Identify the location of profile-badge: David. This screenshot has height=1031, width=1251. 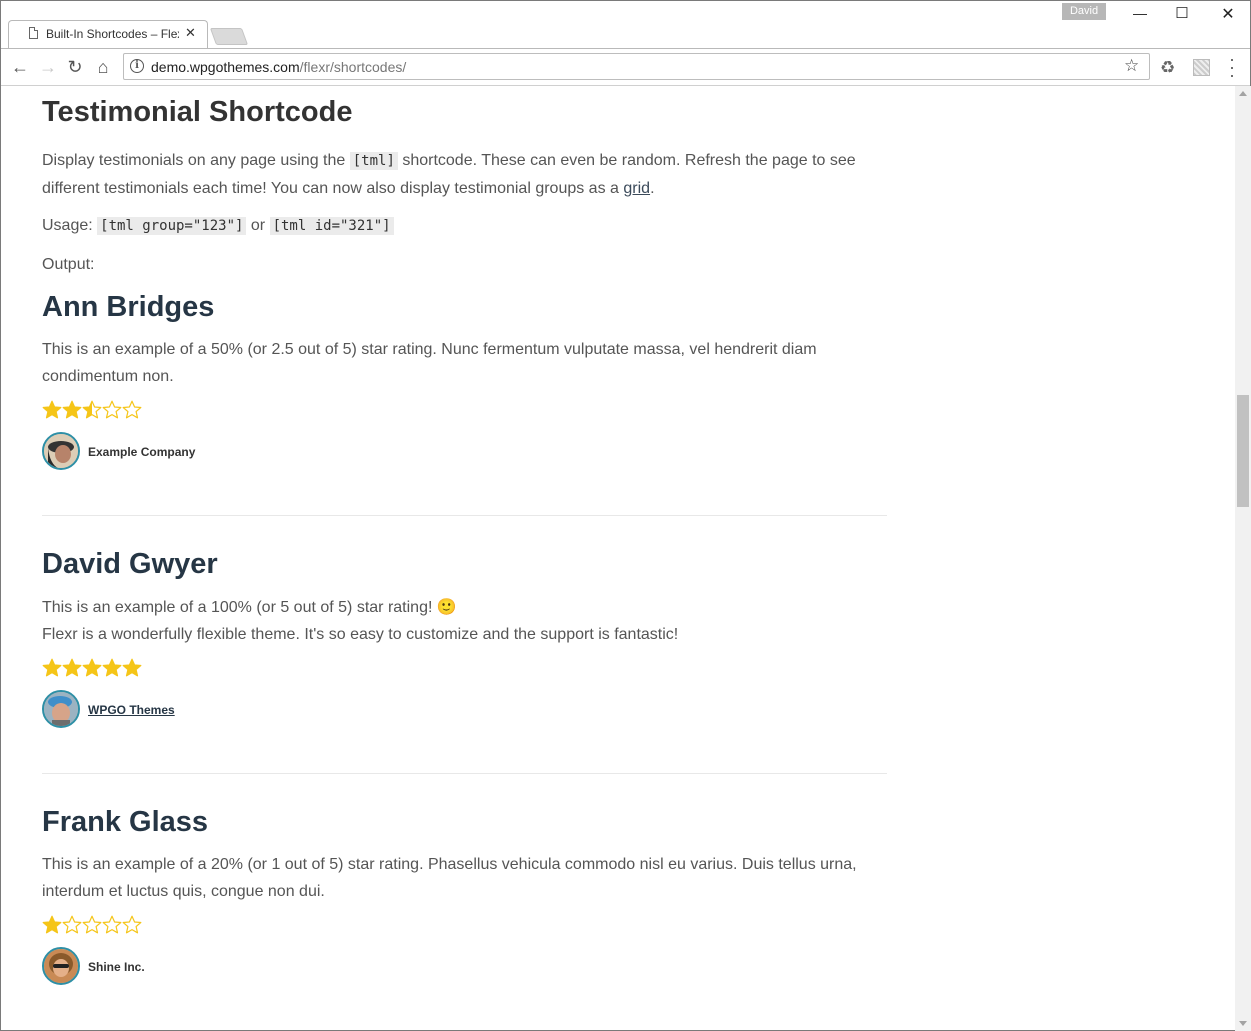
(1084, 11).